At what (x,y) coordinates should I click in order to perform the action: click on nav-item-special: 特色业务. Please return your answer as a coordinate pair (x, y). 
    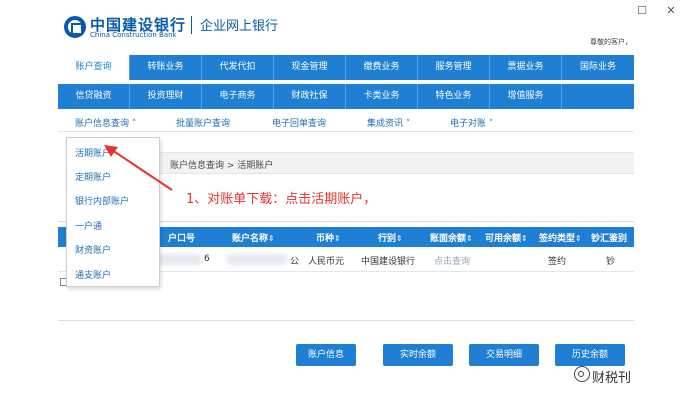
    Looking at the image, I should click on (454, 96).